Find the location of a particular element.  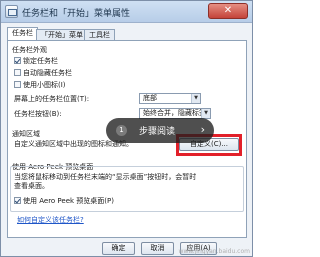

appearance-heading: 任务栏外观 is located at coordinates (29, 50).